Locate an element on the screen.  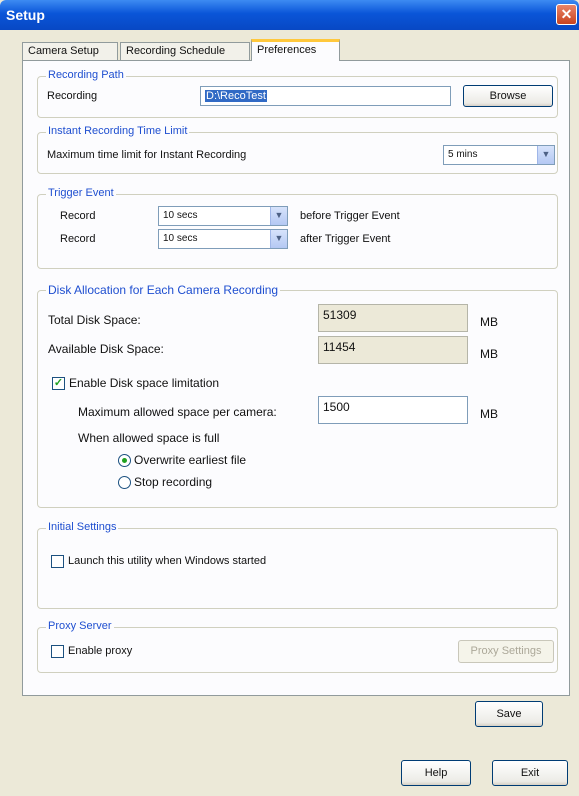
trigger-record-label-1: Record is located at coordinates (78, 216).